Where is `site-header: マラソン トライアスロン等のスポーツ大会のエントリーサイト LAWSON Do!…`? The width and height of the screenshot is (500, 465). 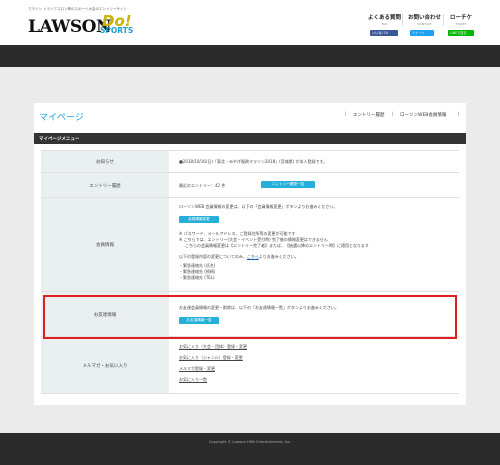 site-header: マラソン トライアスロン等のスポーツ大会のエントリーサイト LAWSON Do!… is located at coordinates (250, 22).